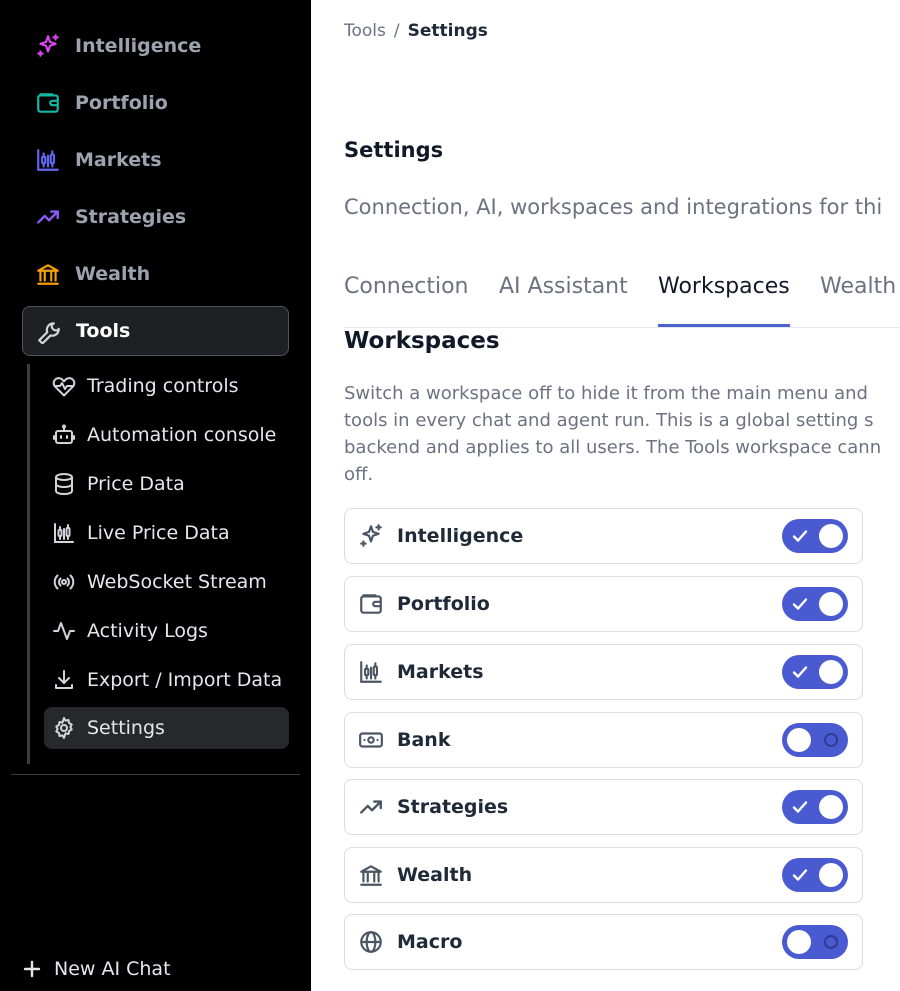 The width and height of the screenshot is (900, 991). I want to click on subnav-item-live-price-data: Live Price Data, so click(166, 533).